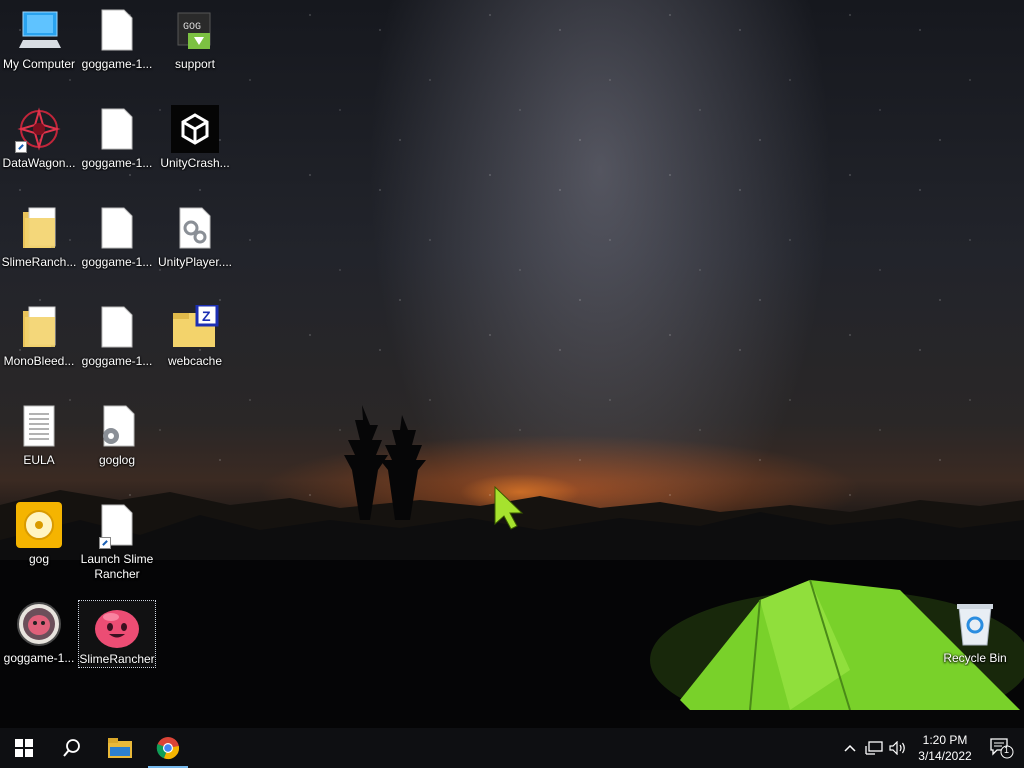  I want to click on desktop-icon-my-computer: My Computer, so click(39, 50).